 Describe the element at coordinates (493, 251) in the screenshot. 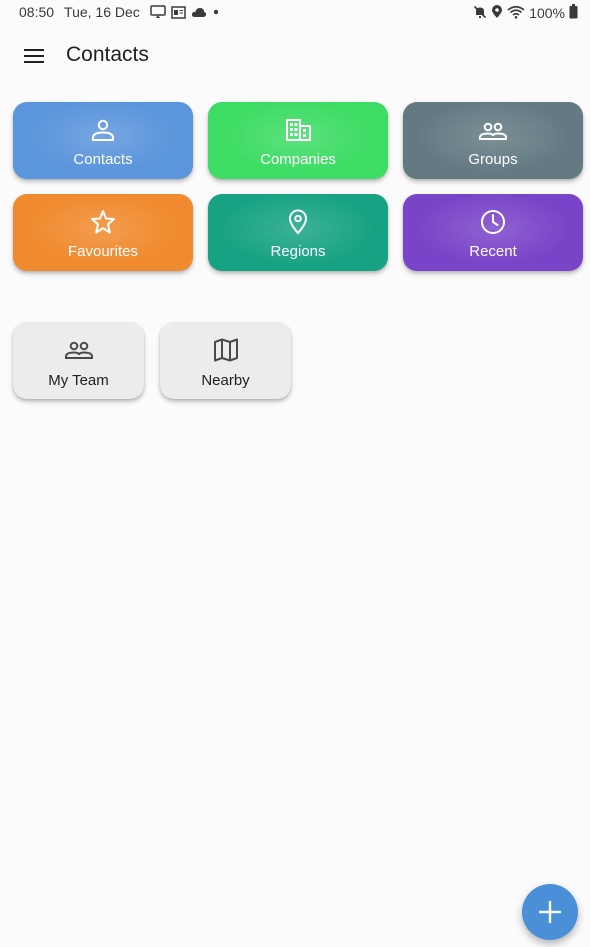

I see `tile-label: Recent` at that location.